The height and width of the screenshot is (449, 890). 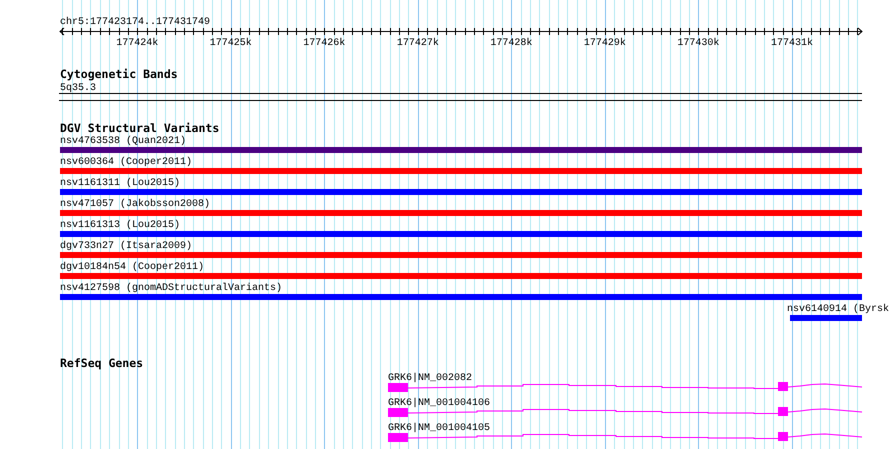 What do you see at coordinates (324, 43) in the screenshot?
I see `tick-label: 177426k` at bounding box center [324, 43].